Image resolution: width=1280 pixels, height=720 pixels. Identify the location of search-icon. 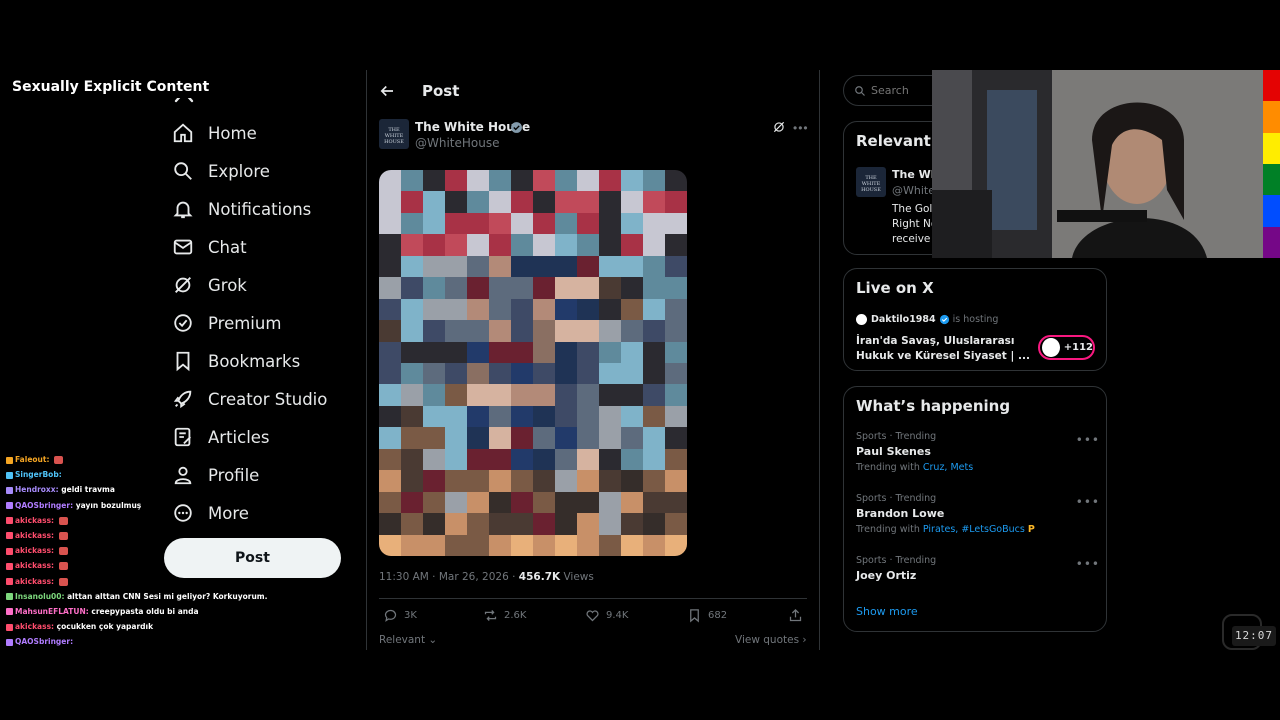
(860, 90).